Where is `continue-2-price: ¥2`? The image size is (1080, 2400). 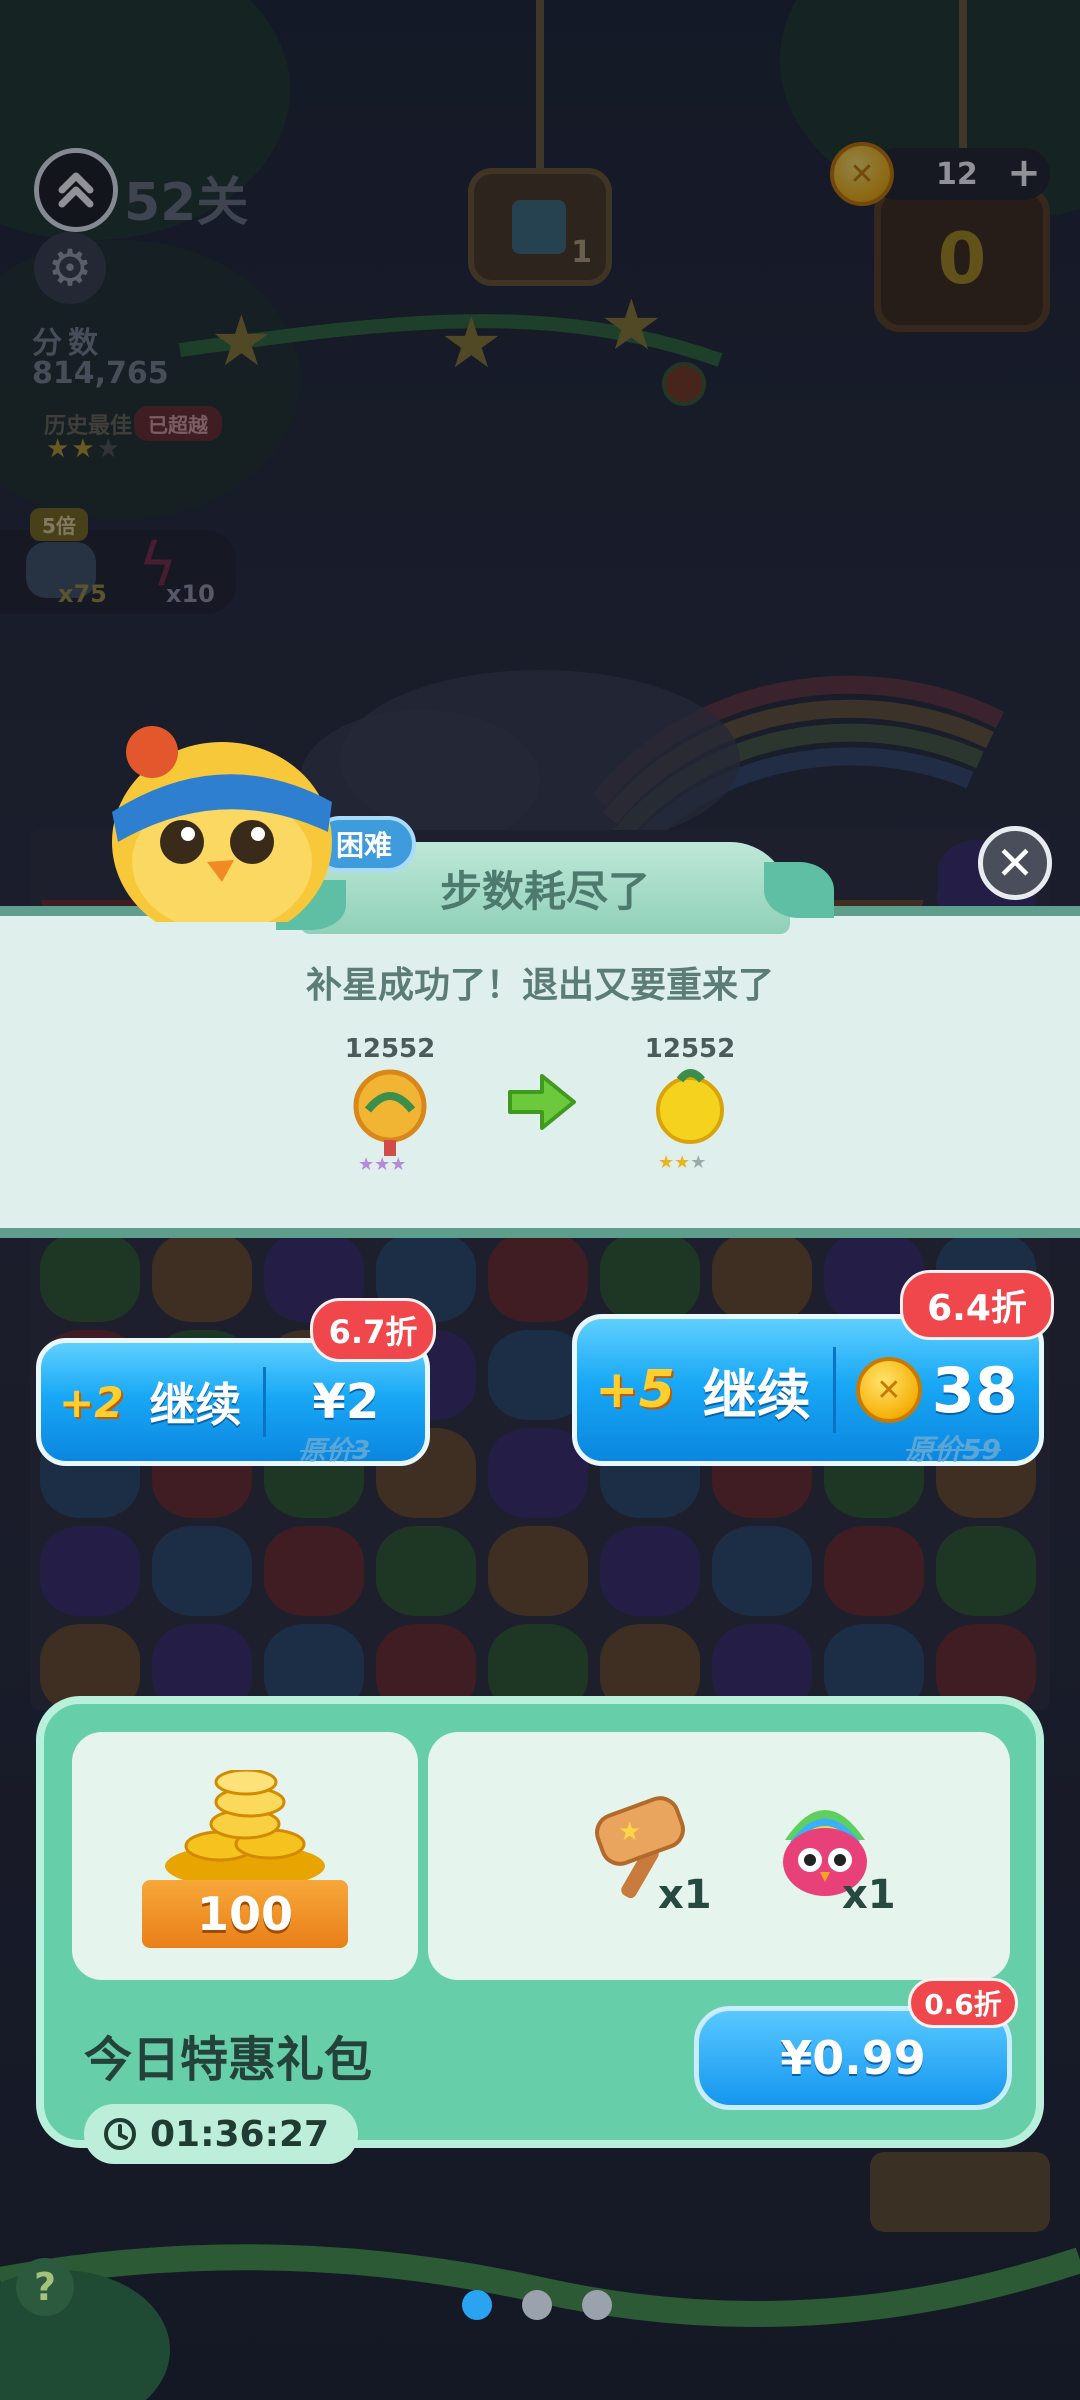
continue-2-price: ¥2 is located at coordinates (346, 1402).